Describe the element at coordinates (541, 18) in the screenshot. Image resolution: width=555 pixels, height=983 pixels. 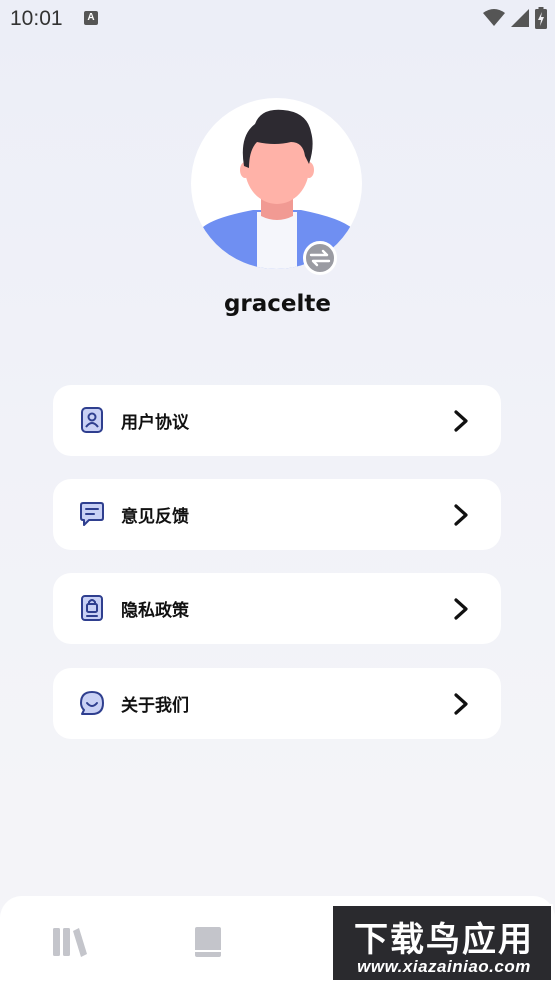
I see `battery-charging-icon` at that location.